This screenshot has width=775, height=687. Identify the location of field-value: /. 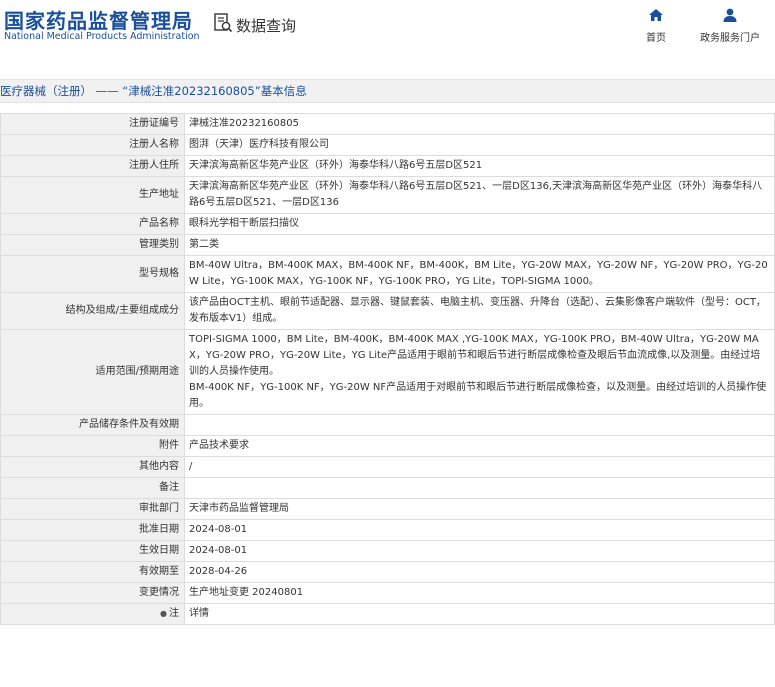
(479, 467).